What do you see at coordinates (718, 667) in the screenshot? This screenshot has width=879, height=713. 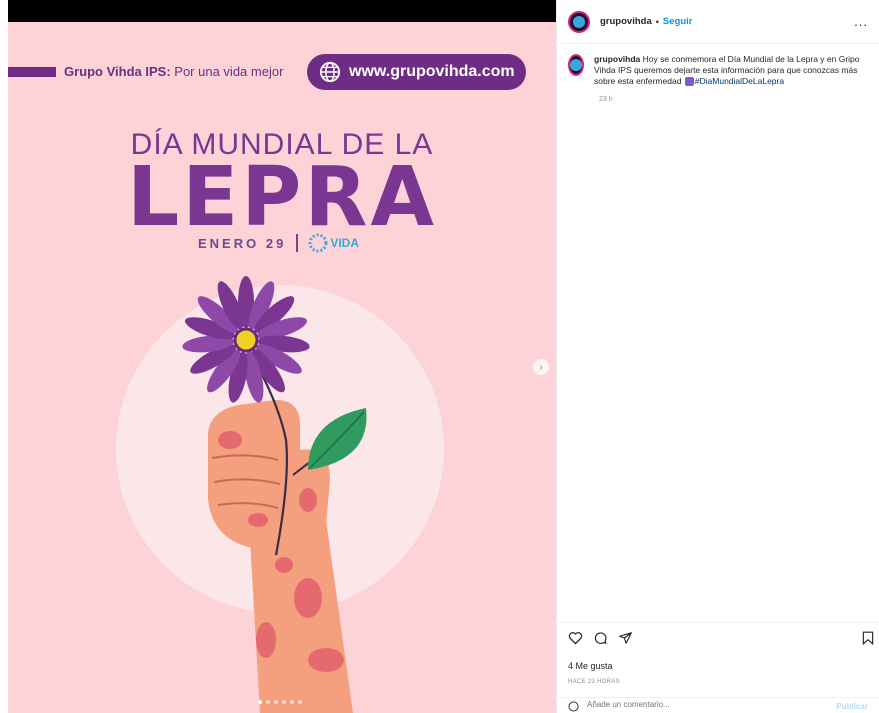 I see `actions-bar: 4 Me gusta HACE 23 HORAS Publicar` at bounding box center [718, 667].